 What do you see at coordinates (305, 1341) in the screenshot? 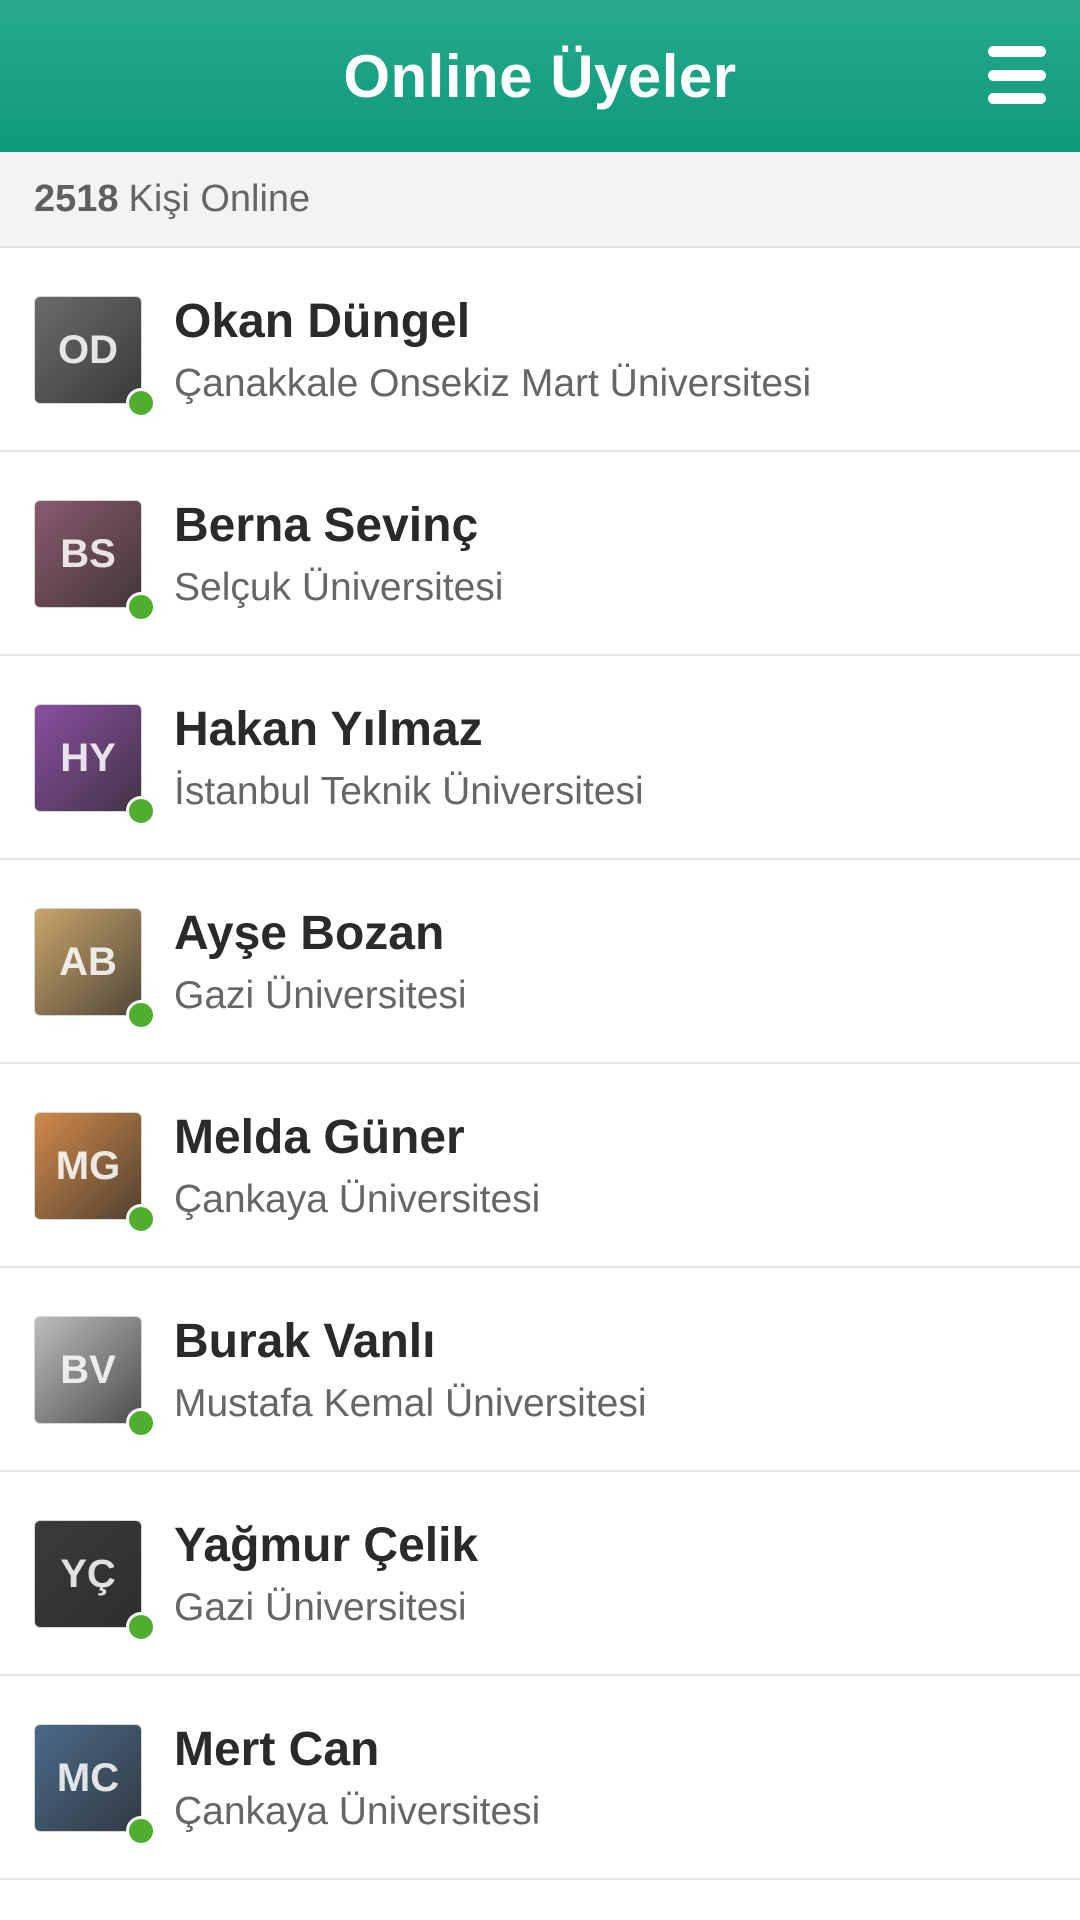
I see `member-name: Burak Vanlı` at bounding box center [305, 1341].